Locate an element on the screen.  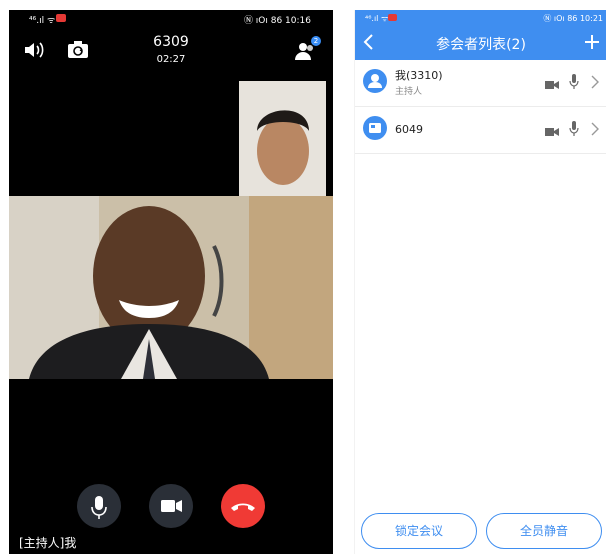
call-controls is located at coordinates (171, 507).